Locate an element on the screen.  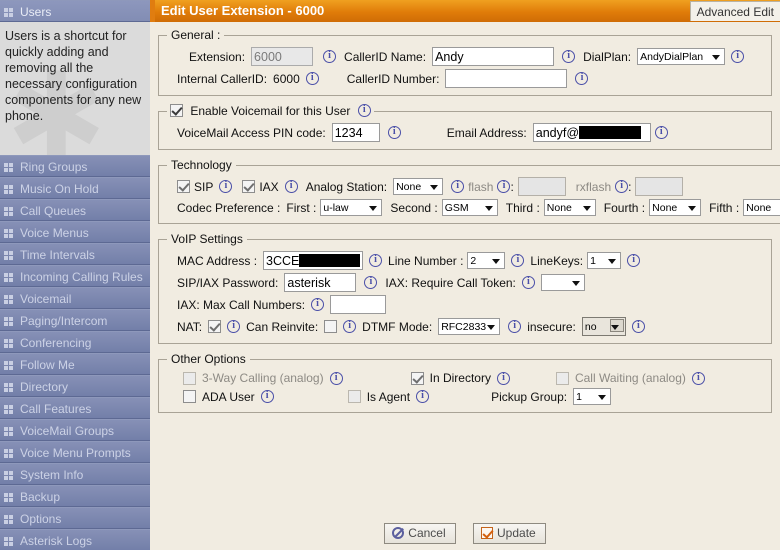
sidebar-item-music-on-hold: Music On Hold is located at coordinates (75, 188).